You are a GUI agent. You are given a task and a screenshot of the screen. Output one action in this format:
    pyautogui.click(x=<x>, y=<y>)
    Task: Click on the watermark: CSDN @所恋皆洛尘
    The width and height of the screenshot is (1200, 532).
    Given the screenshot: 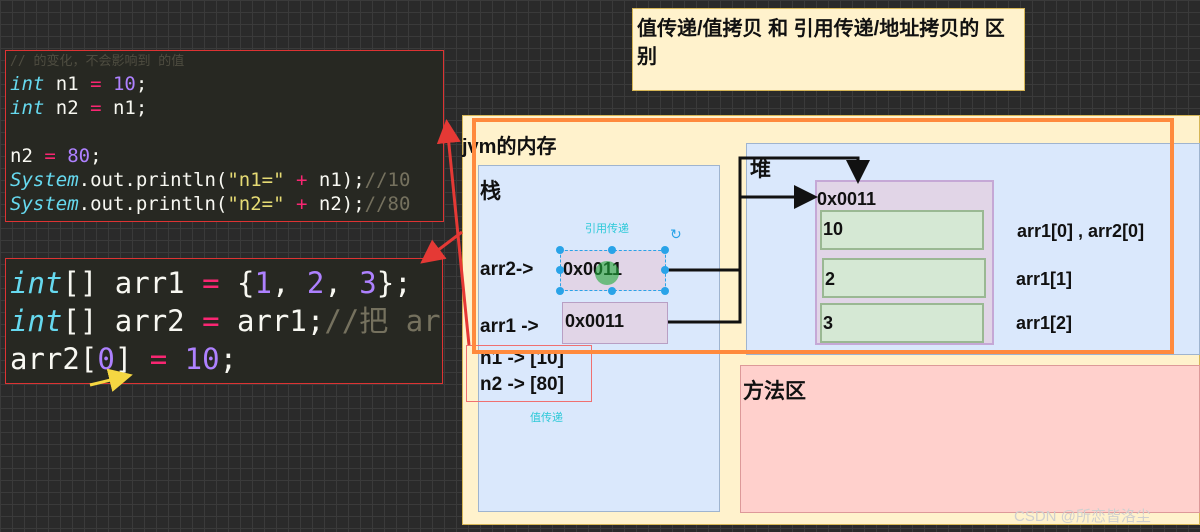 What is the action you would take?
    pyautogui.click(x=1082, y=516)
    